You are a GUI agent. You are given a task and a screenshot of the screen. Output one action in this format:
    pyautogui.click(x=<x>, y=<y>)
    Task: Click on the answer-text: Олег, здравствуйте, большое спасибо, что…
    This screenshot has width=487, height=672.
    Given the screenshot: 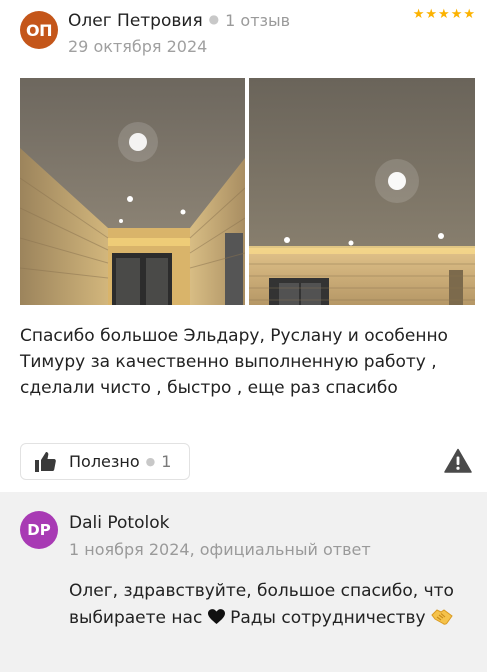 What is the action you would take?
    pyautogui.click(x=269, y=605)
    